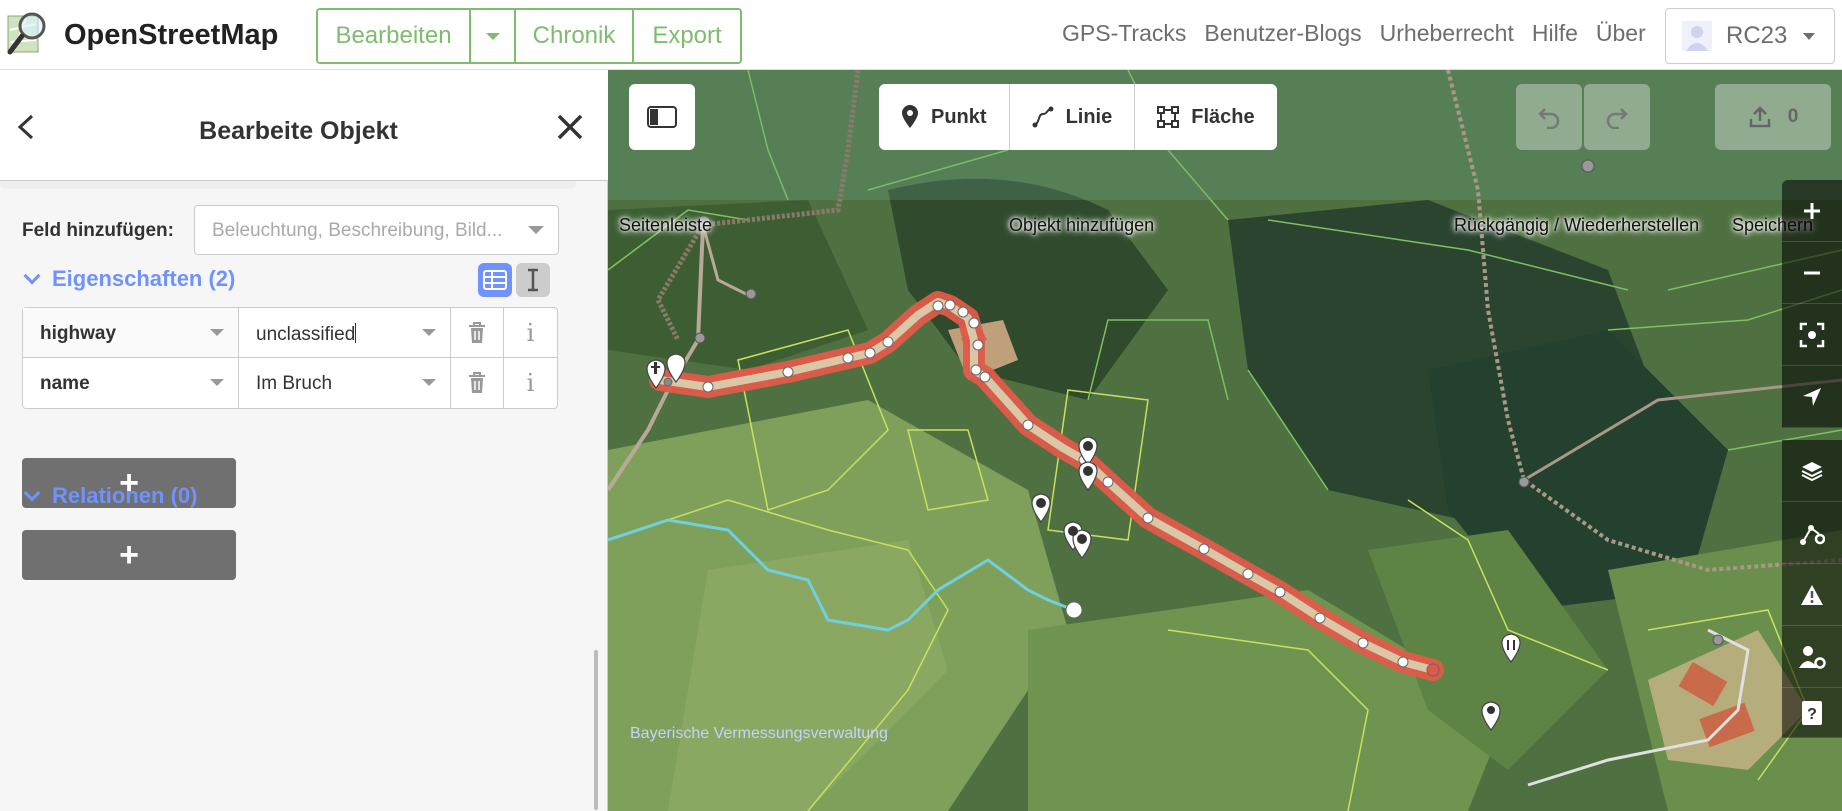  I want to click on geolocate-icon, so click(1812, 396).